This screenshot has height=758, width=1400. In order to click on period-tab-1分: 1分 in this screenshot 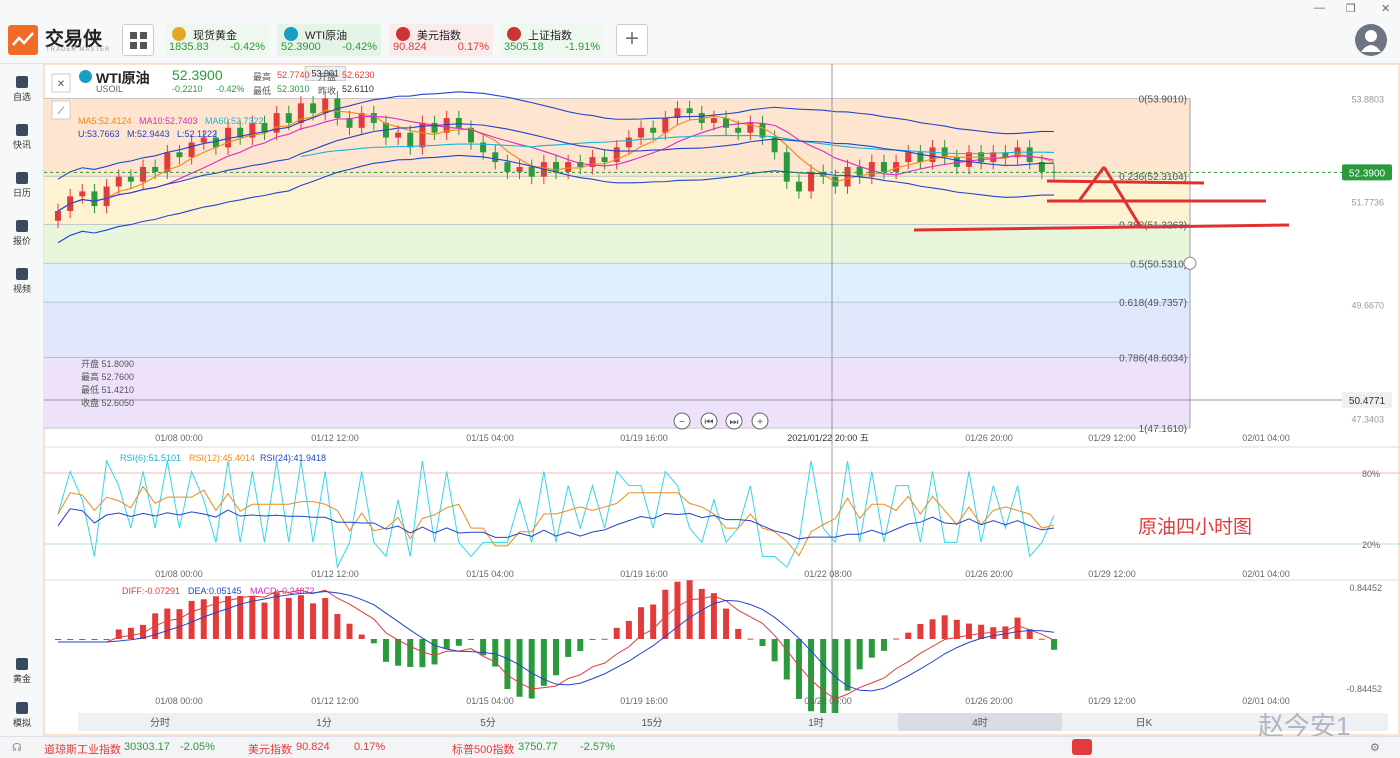, I will do `click(324, 723)`.